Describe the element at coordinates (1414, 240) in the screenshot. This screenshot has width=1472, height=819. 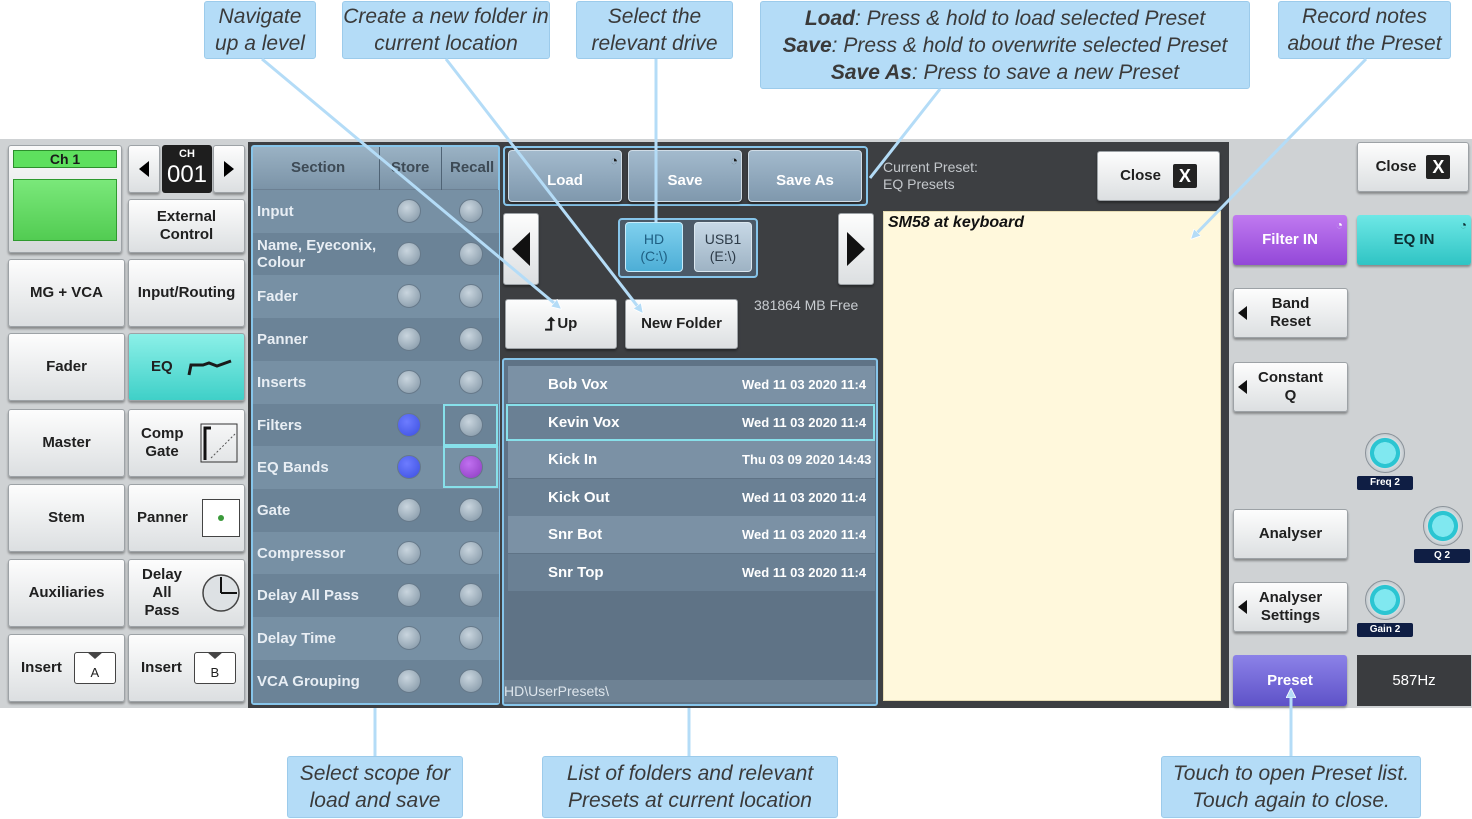
I see `eq-in-button: EQ IN ◔` at that location.